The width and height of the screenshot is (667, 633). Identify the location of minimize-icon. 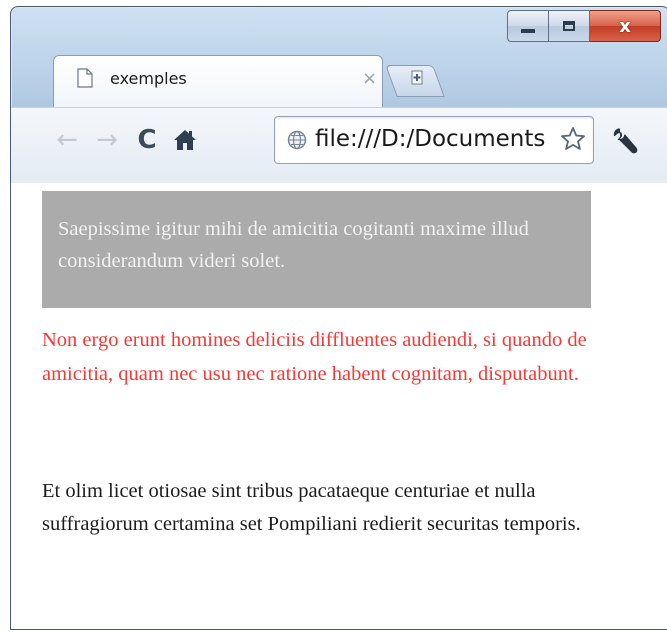
(528, 31).